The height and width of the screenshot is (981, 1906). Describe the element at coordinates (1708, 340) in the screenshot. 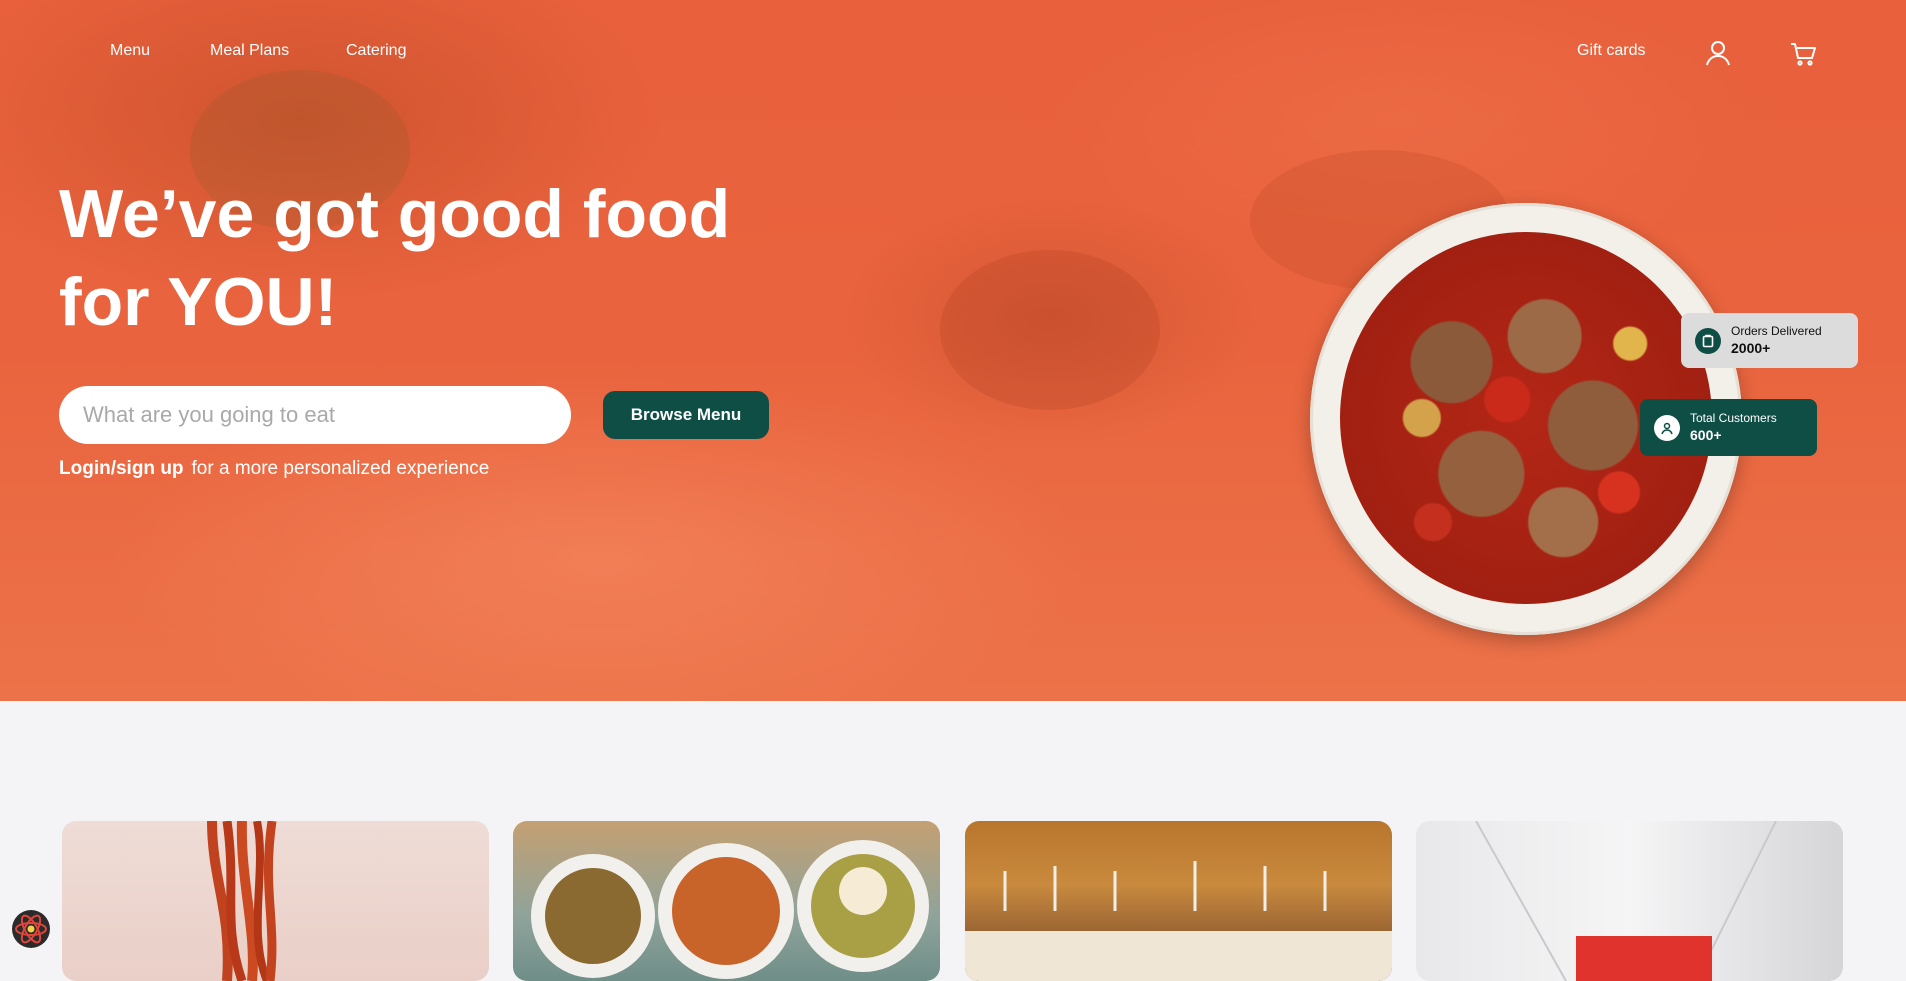

I see `clipboard-icon` at that location.